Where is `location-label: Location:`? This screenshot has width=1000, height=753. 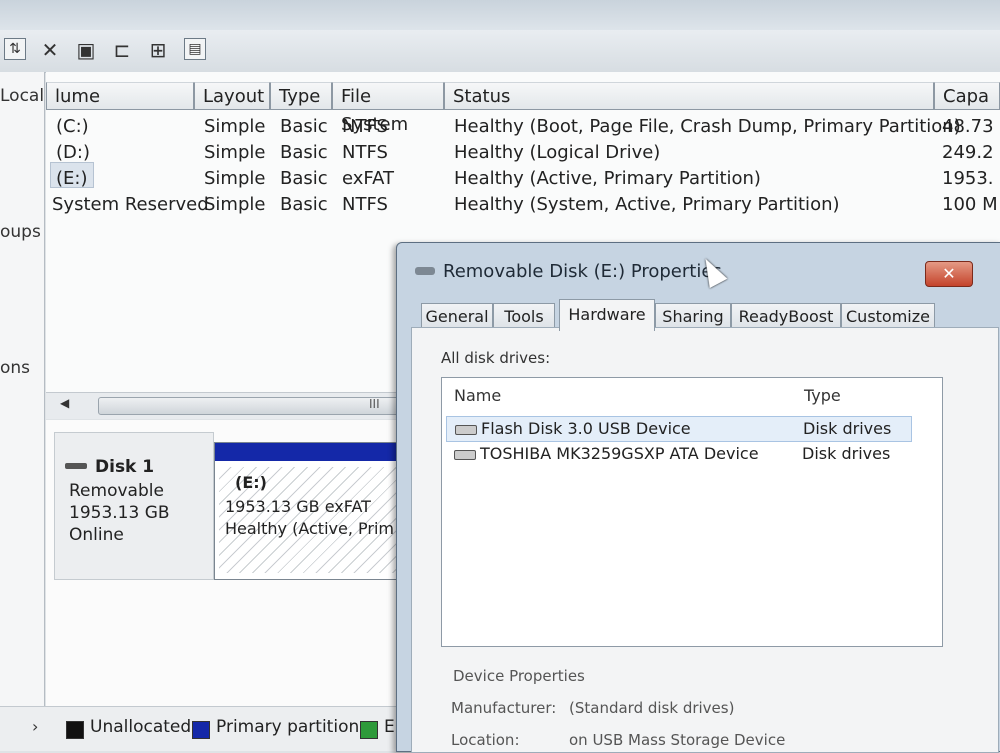 location-label: Location: is located at coordinates (485, 740).